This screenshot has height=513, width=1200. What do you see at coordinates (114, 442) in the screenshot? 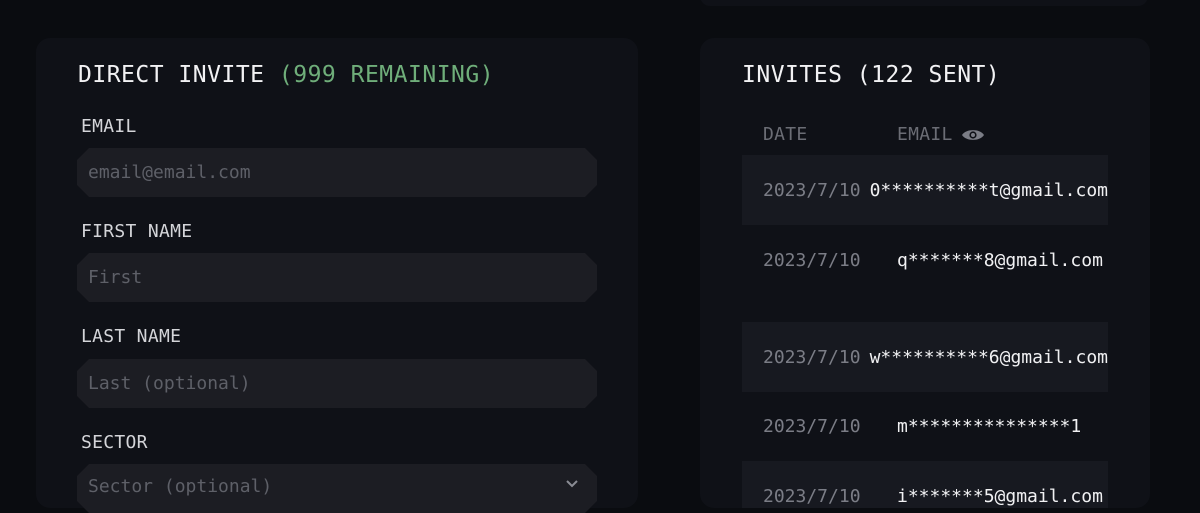
I see `sector-label: SECTOR` at bounding box center [114, 442].